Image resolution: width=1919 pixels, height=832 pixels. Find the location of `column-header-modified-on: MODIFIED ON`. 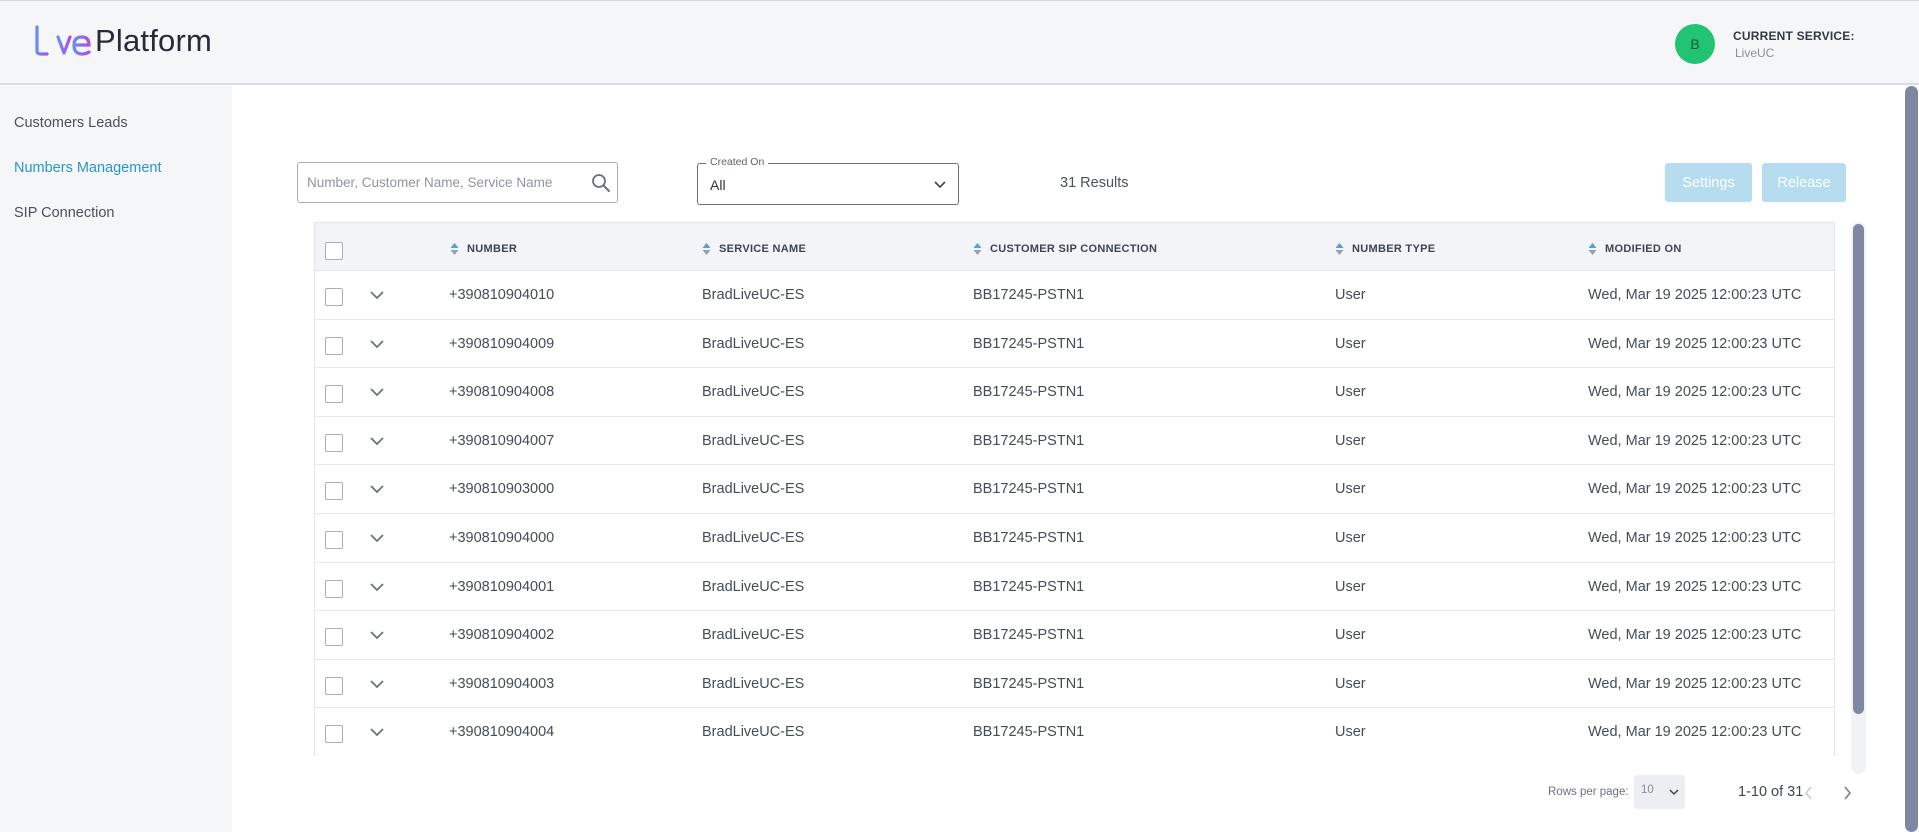

column-header-modified-on: MODIFIED ON is located at coordinates (1635, 249).